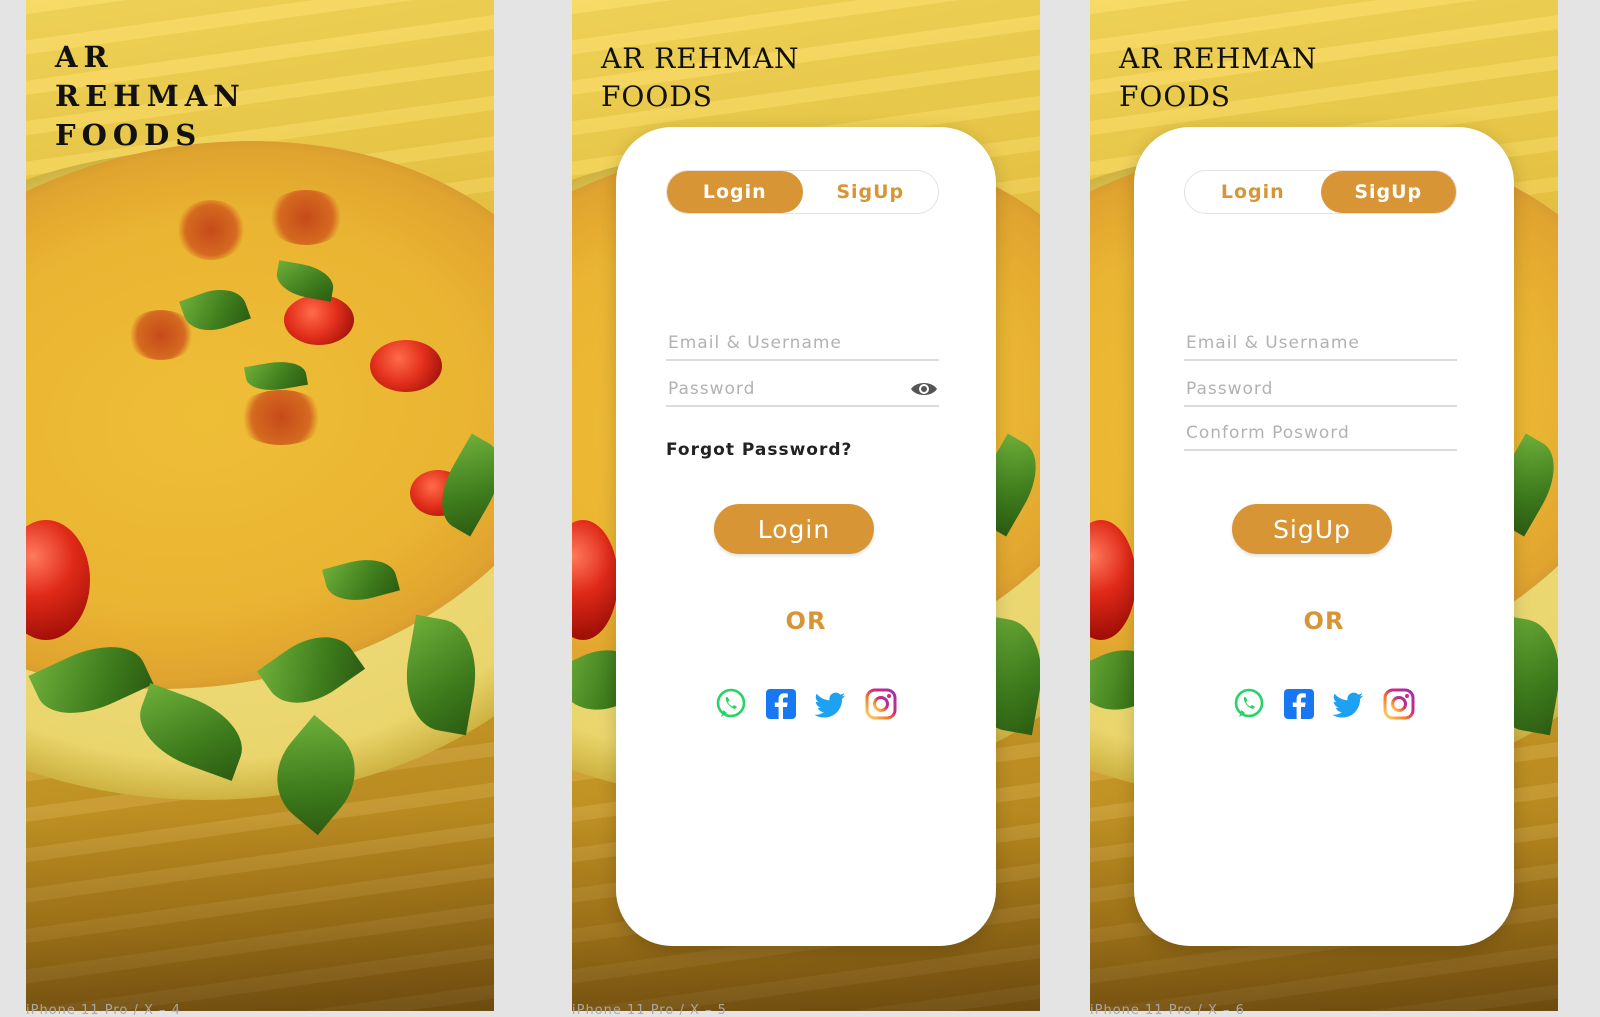  I want to click on confirm-password-field, so click(1320, 433).